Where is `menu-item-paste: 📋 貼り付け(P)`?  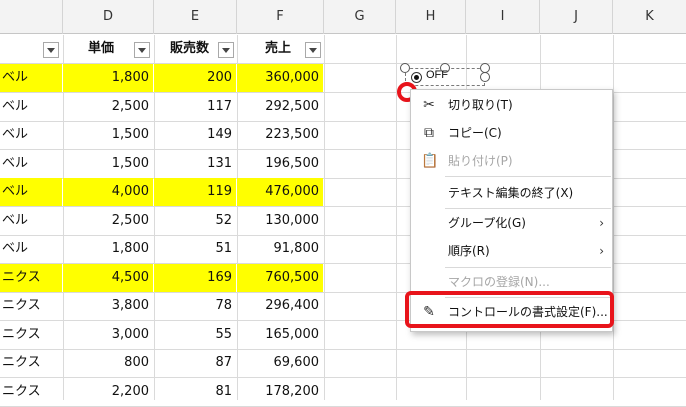 menu-item-paste: 📋 貼り付け(P) is located at coordinates (511, 161).